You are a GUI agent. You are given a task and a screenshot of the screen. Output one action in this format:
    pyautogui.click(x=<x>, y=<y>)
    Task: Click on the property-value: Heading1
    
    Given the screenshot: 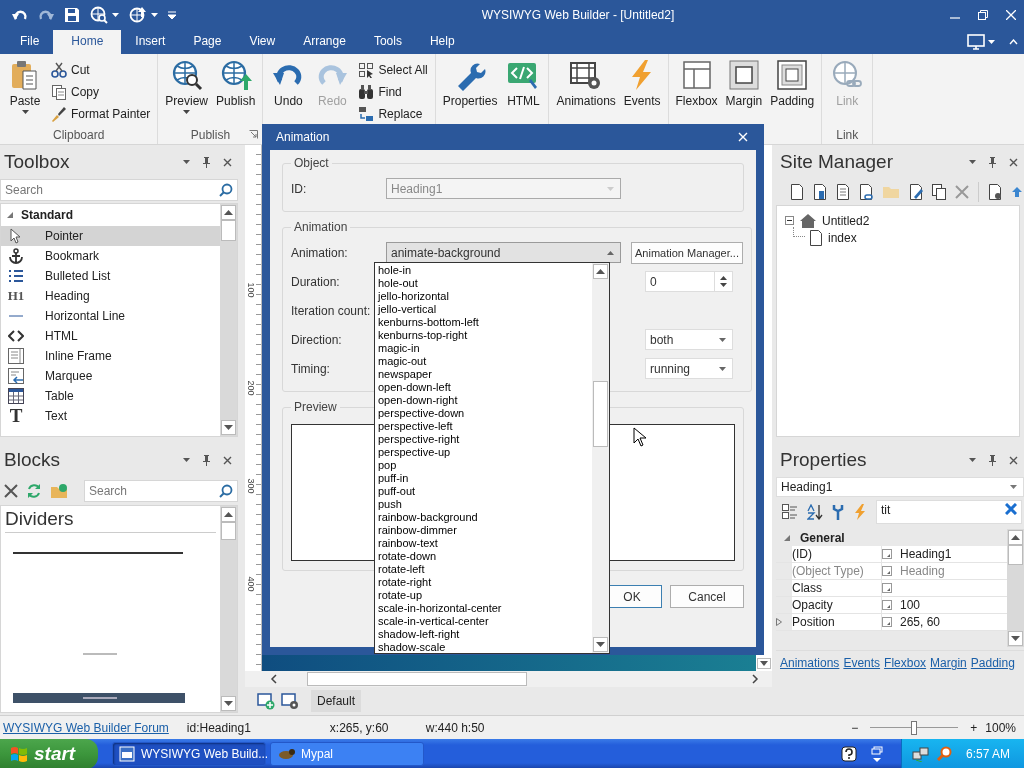 What is the action you would take?
    pyautogui.click(x=951, y=554)
    